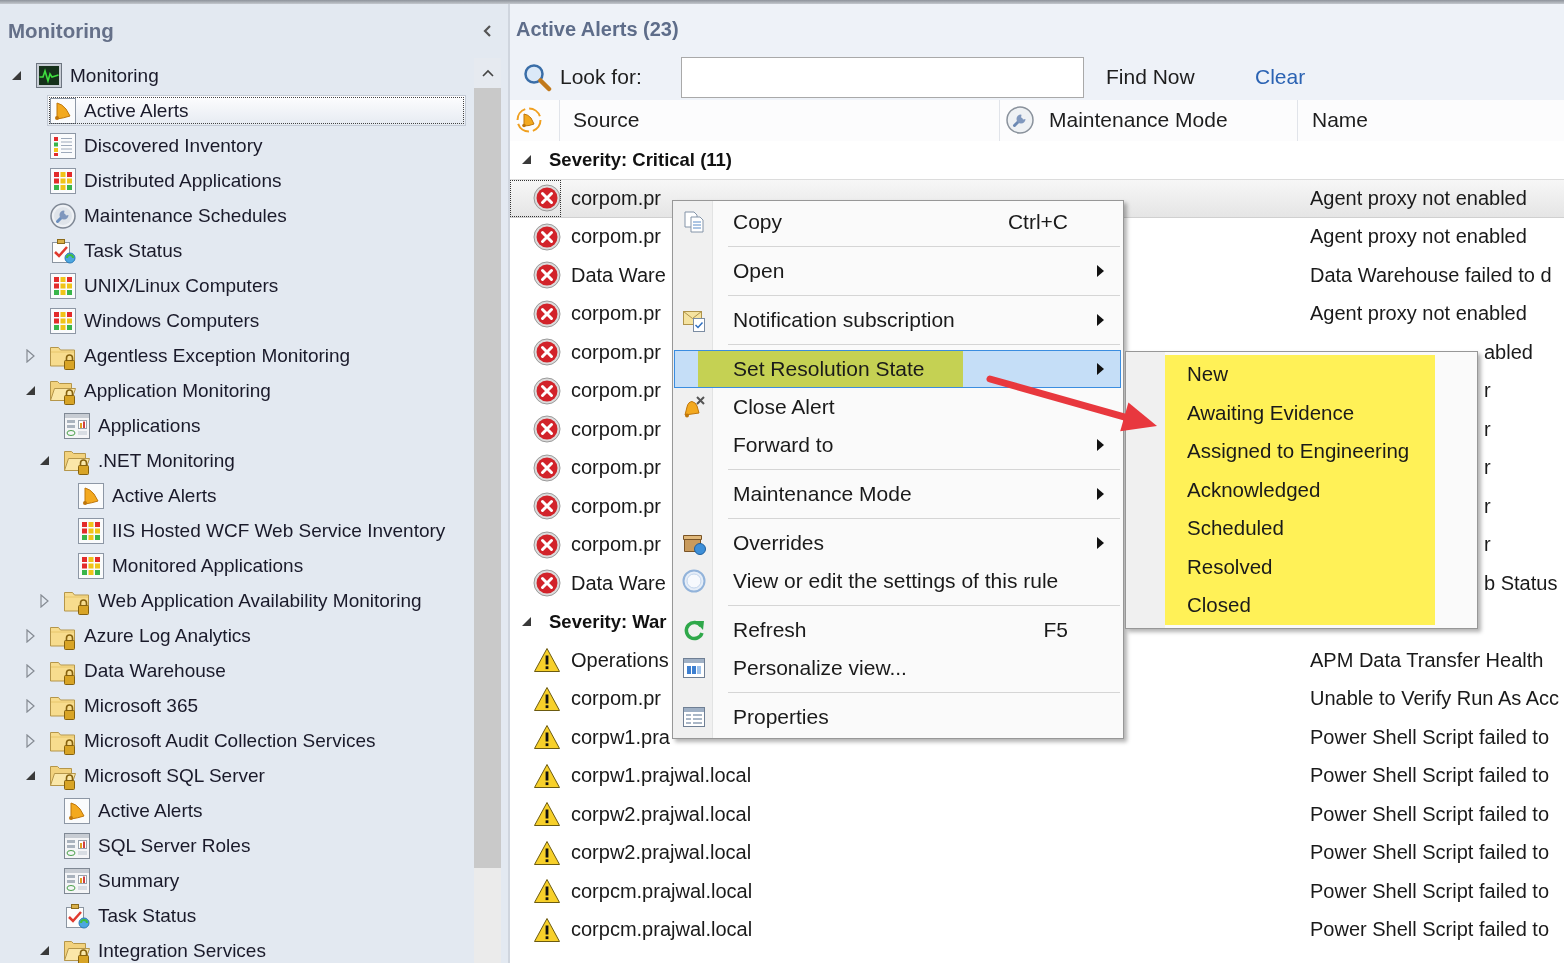 The width and height of the screenshot is (1564, 963). I want to click on bell-cross-icon, so click(694, 407).